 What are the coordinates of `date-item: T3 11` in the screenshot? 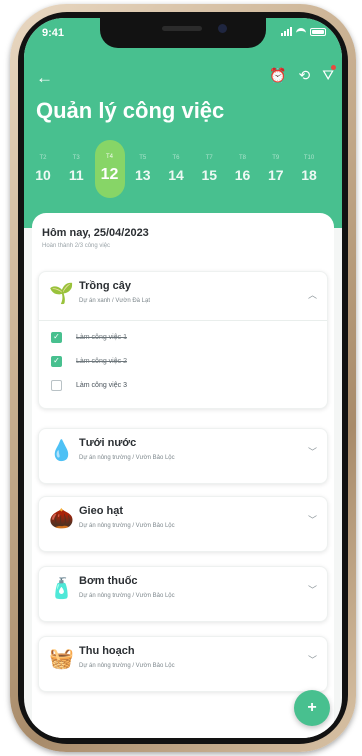 It's located at (76, 169).